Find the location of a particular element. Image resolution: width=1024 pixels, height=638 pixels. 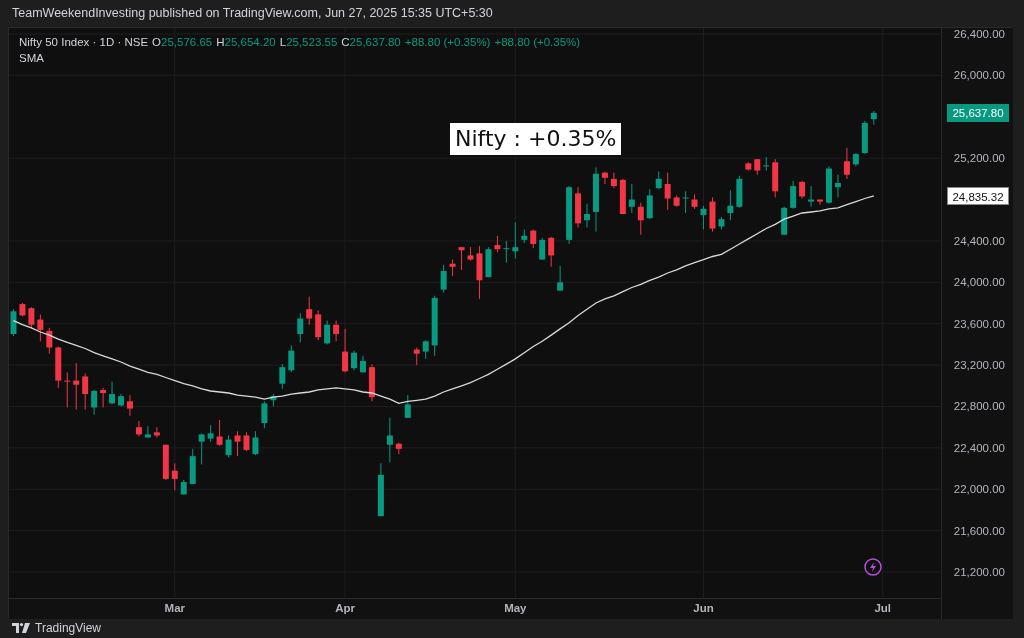

price-axis-label: 24,000.00 is located at coordinates (979, 282).